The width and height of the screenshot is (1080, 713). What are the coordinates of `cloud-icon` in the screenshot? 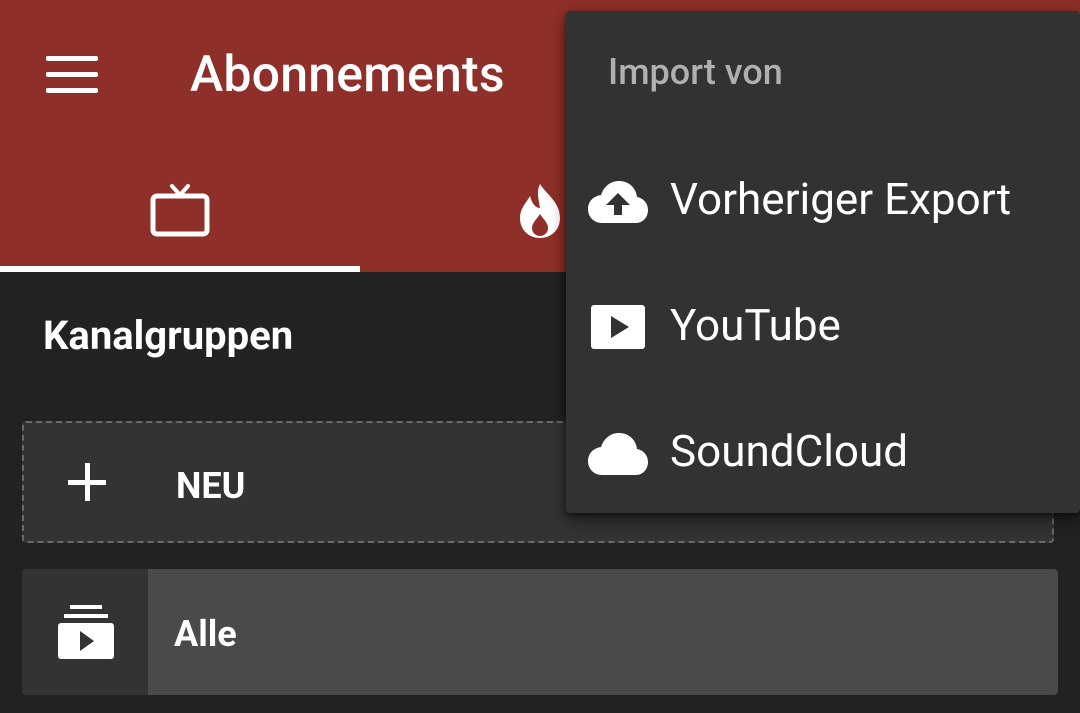 It's located at (618, 454).